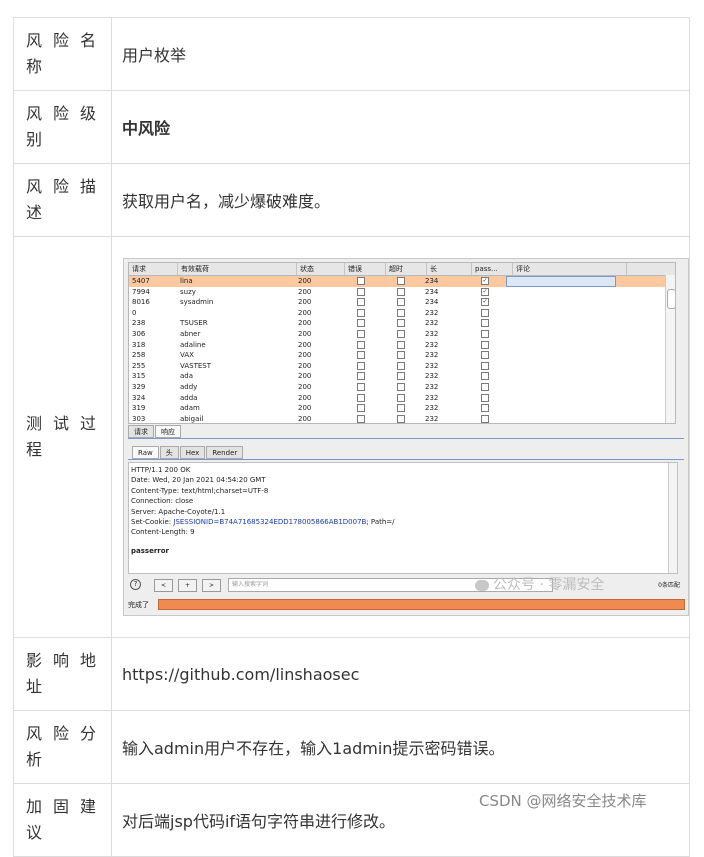 The height and width of the screenshot is (857, 704). I want to click on cell-request: 258, so click(139, 355).